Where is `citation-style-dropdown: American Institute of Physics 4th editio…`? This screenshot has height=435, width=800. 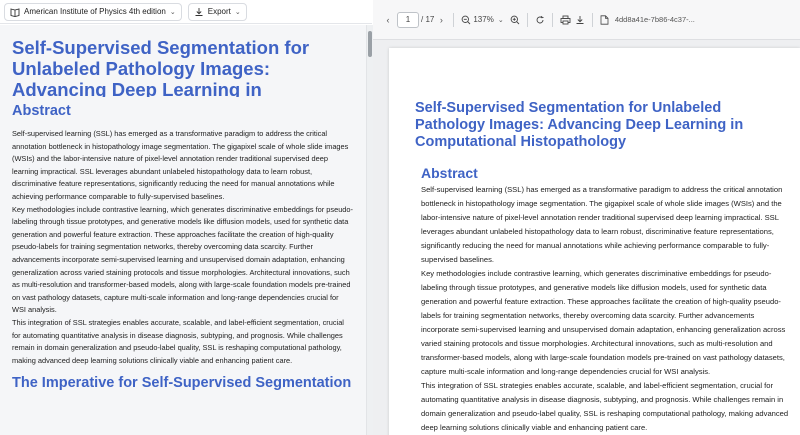 citation-style-dropdown: American Institute of Physics 4th editio… is located at coordinates (93, 11).